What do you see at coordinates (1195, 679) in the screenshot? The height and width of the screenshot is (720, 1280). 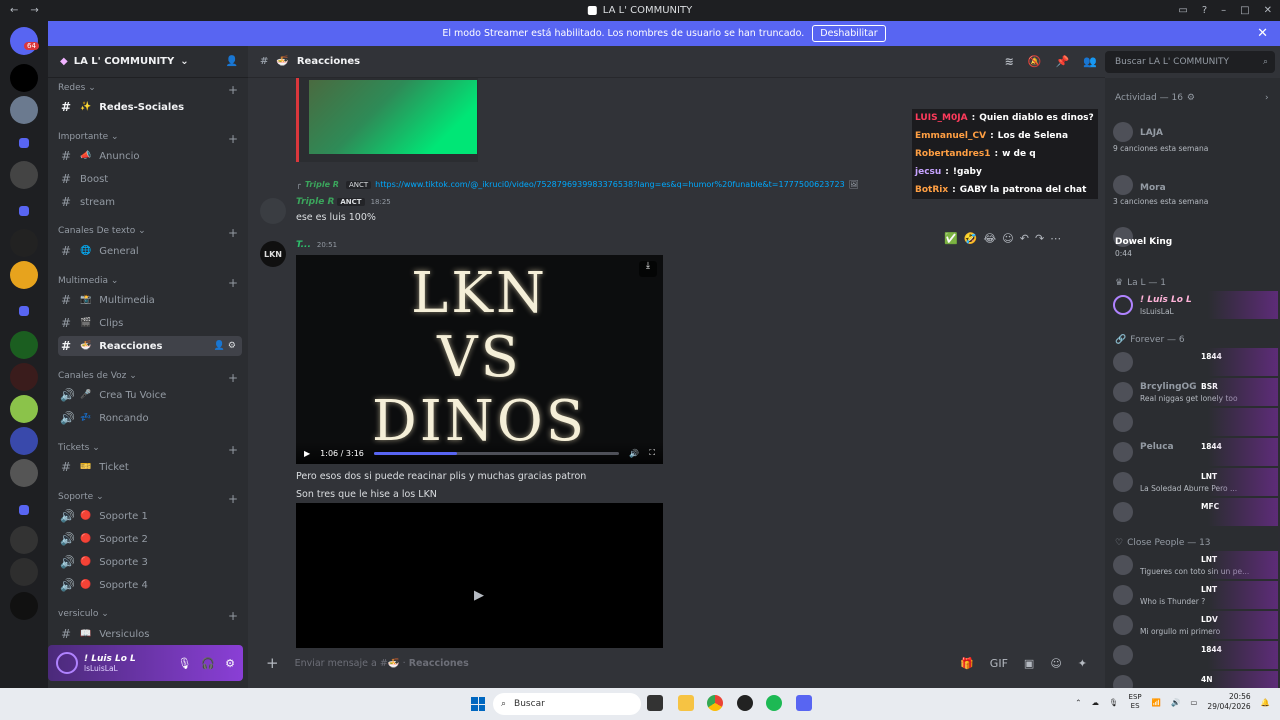 I see `member-item: 4N` at bounding box center [1195, 679].